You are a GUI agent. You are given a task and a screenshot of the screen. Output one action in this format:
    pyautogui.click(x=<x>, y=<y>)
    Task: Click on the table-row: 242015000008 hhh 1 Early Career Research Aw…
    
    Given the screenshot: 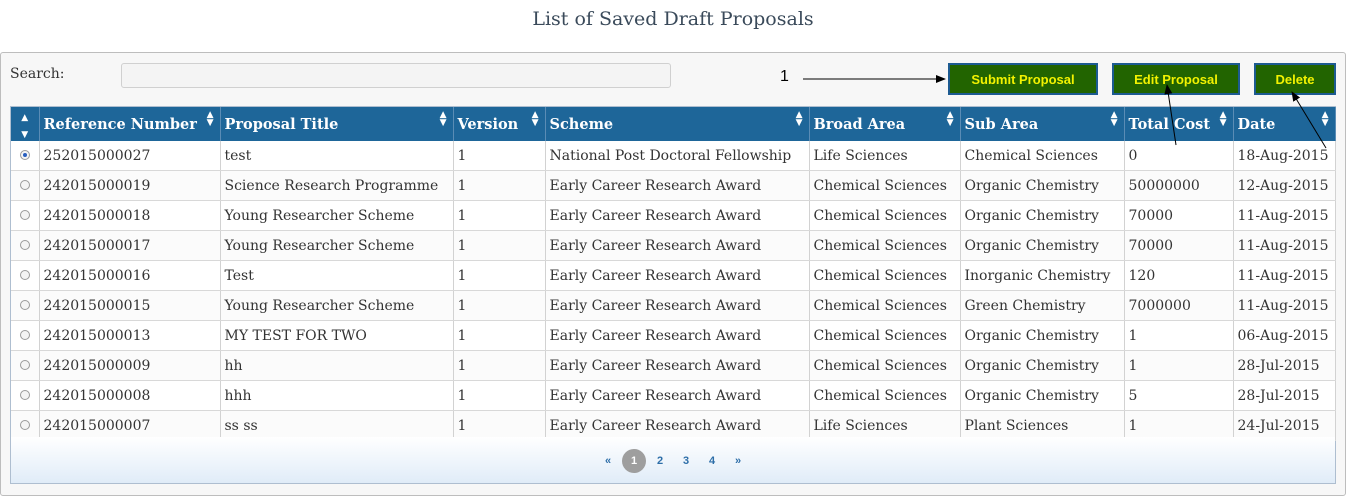 What is the action you would take?
    pyautogui.click(x=673, y=395)
    